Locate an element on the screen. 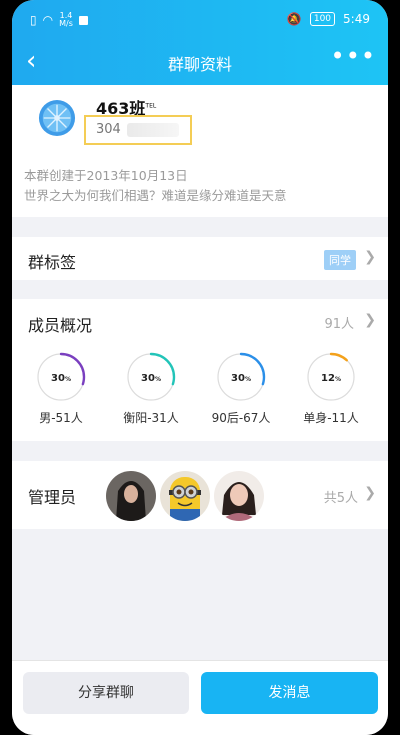  member-overview-label: 成员概况 is located at coordinates (60, 325).